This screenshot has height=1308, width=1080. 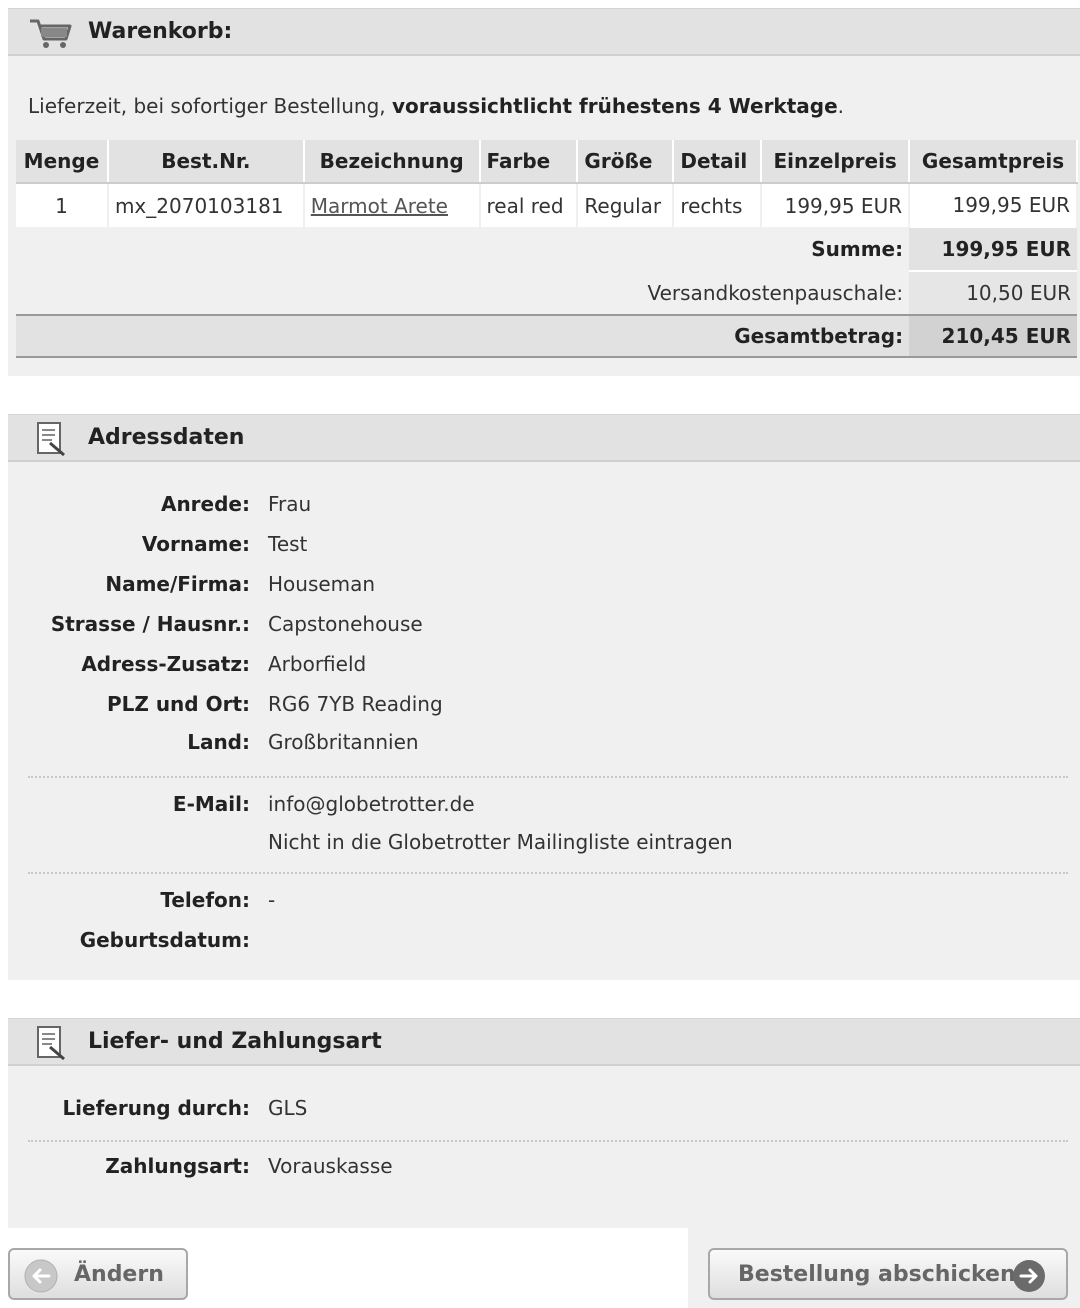 I want to click on col-header-size: Größe, so click(x=626, y=162).